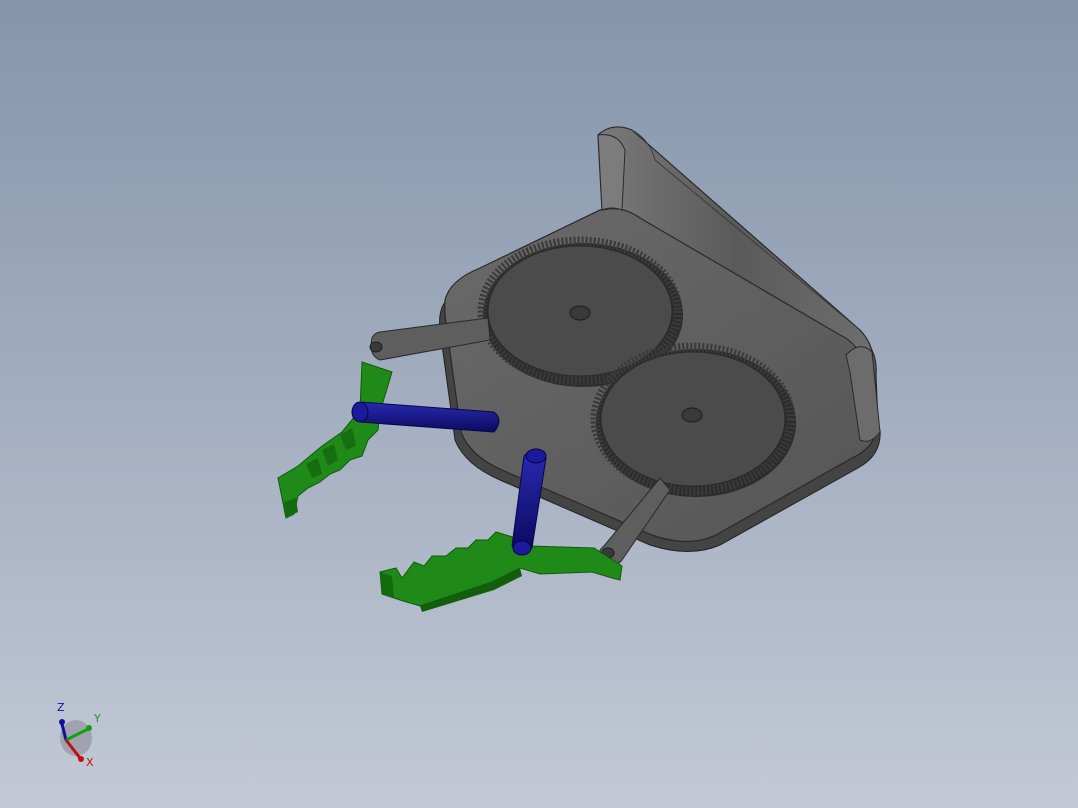 The image size is (1078, 808). I want to click on y-axis-tip, so click(89, 728).